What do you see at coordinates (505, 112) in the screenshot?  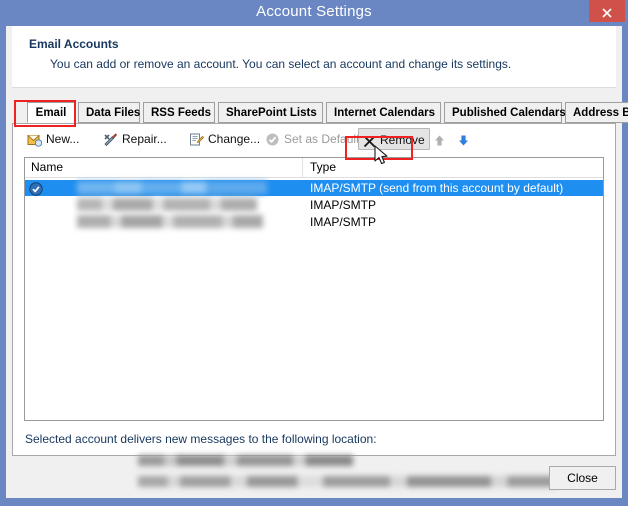 I see `tab-published-calendars: Published Calendars` at bounding box center [505, 112].